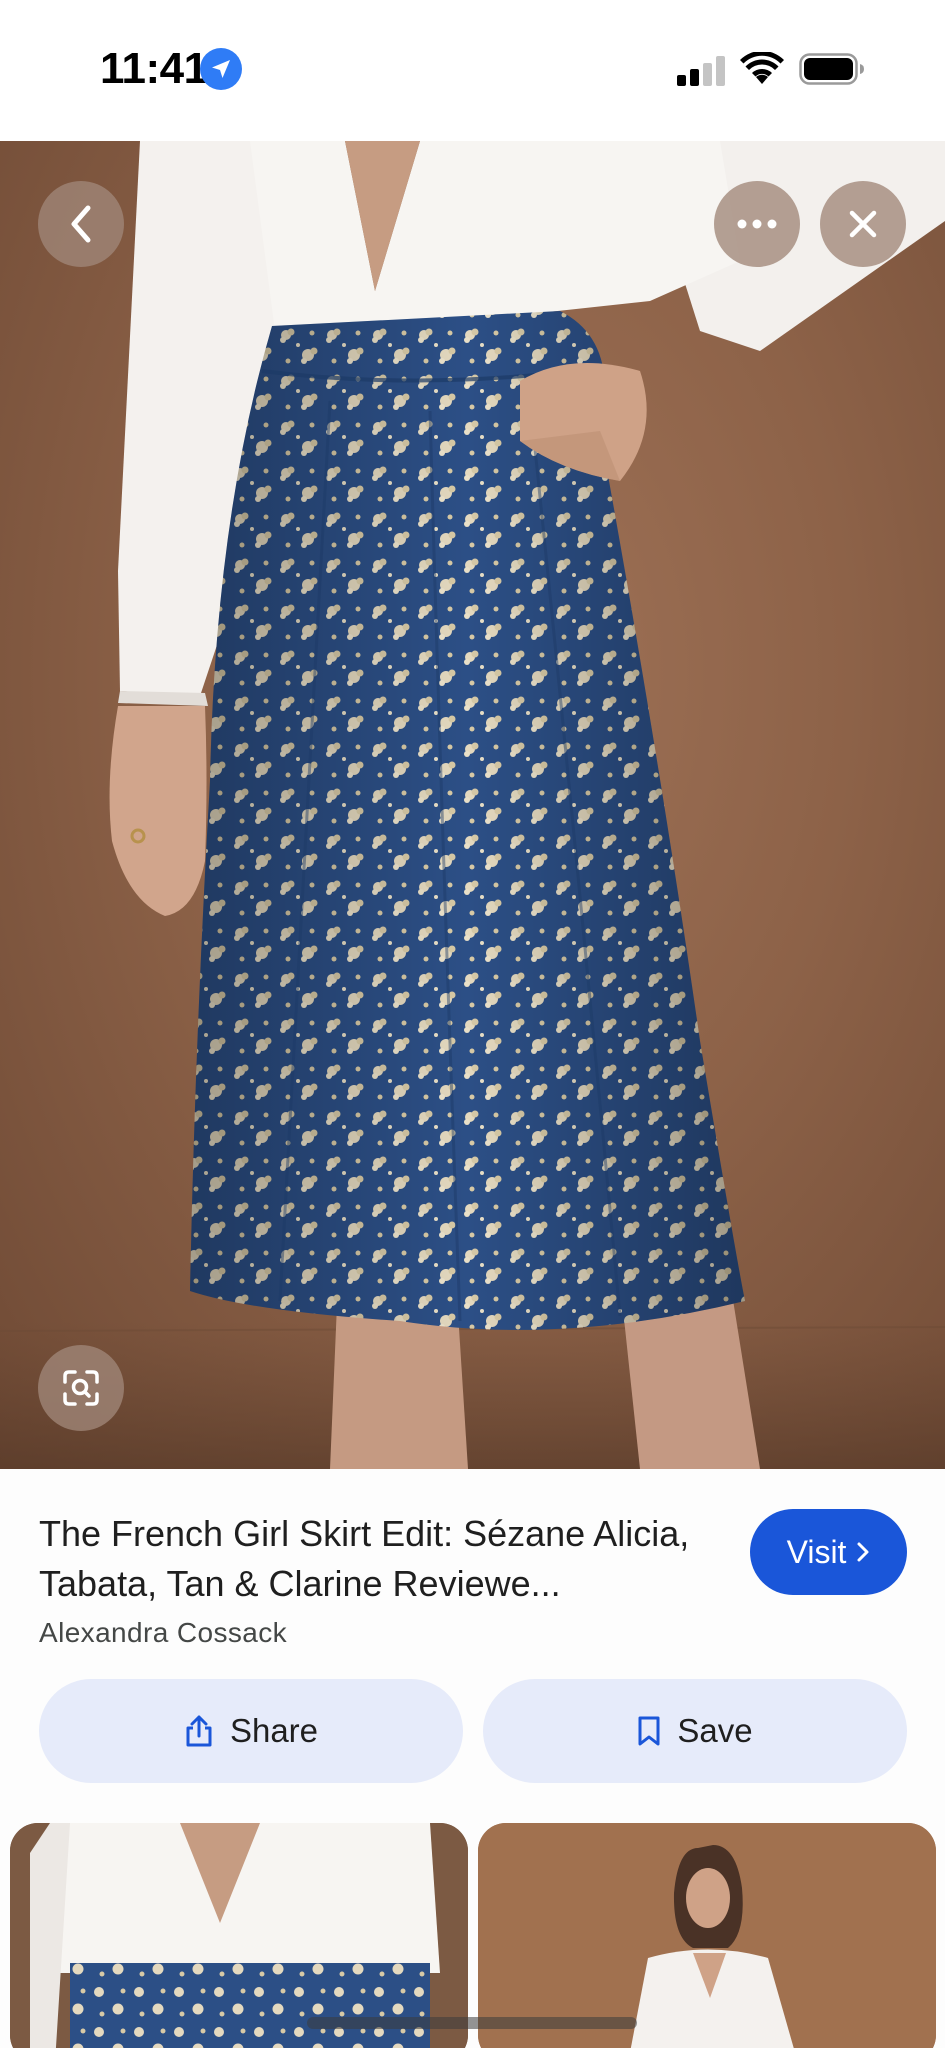 The height and width of the screenshot is (2048, 945). Describe the element at coordinates (831, 69) in the screenshot. I see `battery-icon` at that location.